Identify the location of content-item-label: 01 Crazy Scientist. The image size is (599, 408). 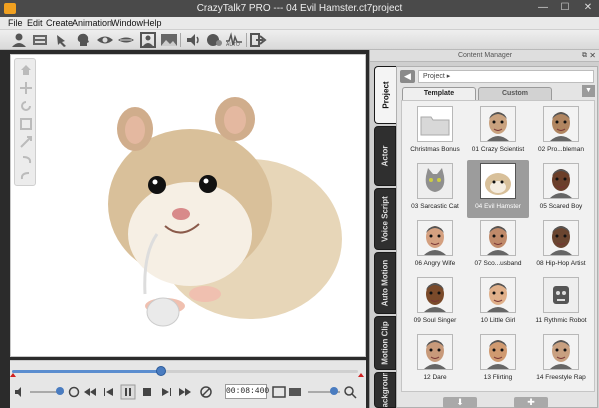
(498, 149).